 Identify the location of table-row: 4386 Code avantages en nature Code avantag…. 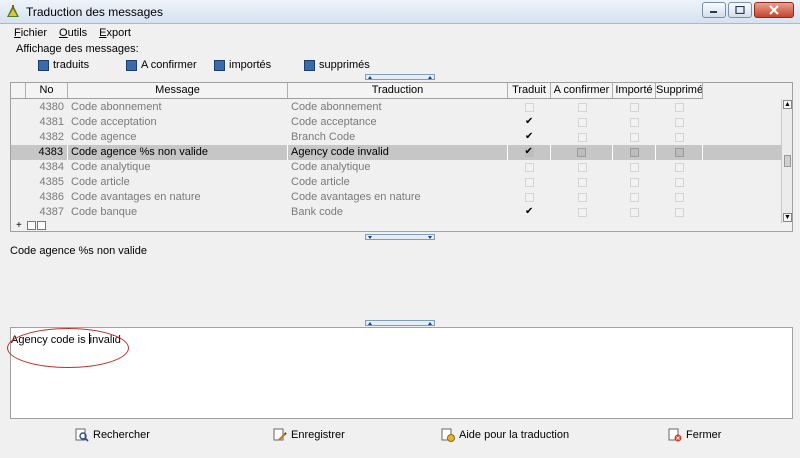
(396, 197).